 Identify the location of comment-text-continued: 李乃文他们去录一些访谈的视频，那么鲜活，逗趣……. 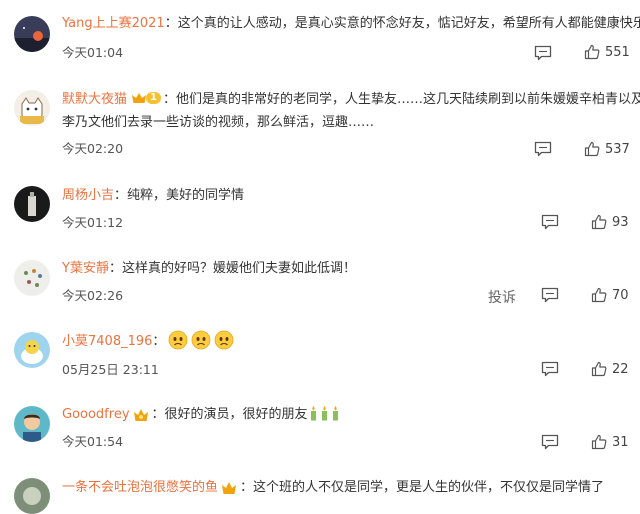
(218, 122).